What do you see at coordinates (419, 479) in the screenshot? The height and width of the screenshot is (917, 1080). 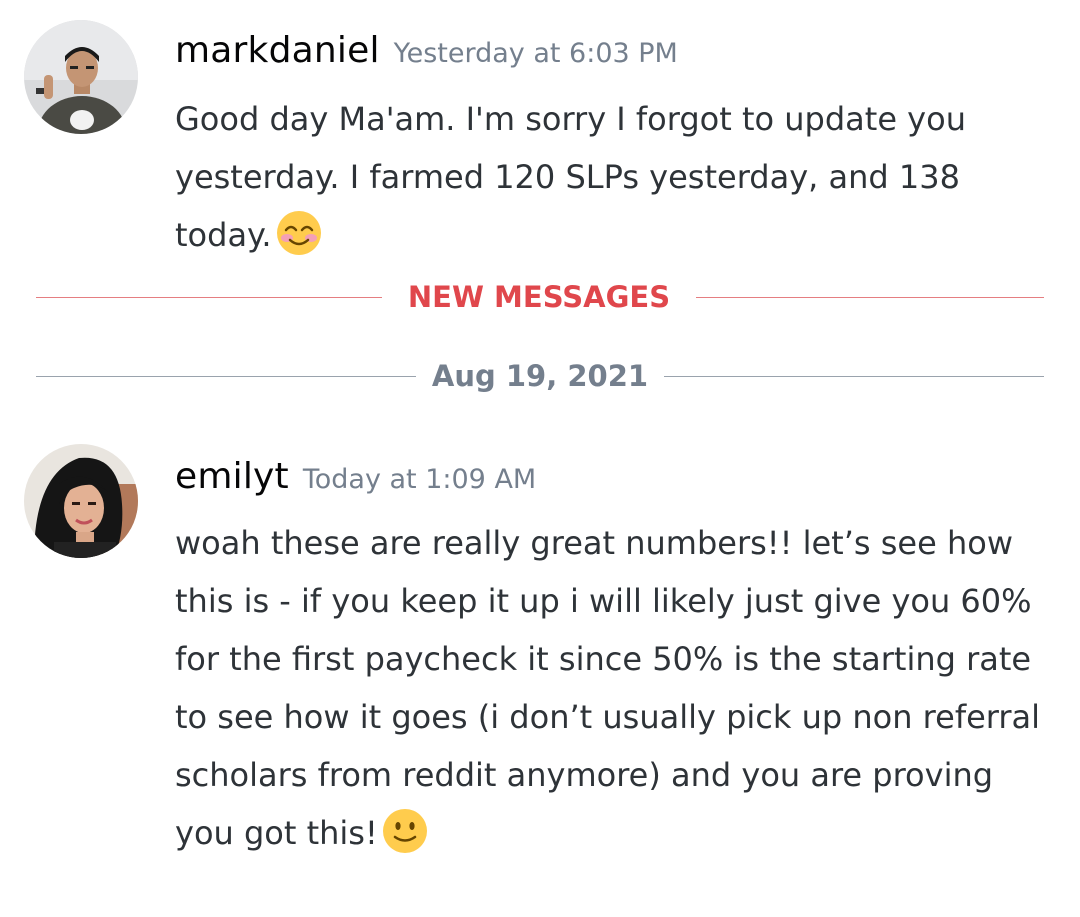 I see `timestamp: Today at 1:09 AM` at bounding box center [419, 479].